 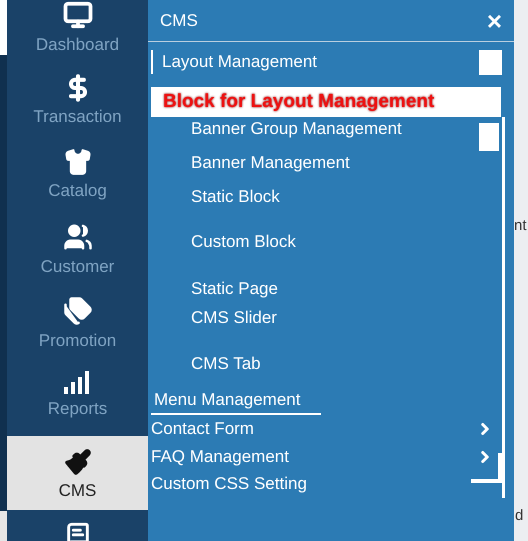 What do you see at coordinates (326, 102) in the screenshot?
I see `annotation-label: Block for Layout Management` at bounding box center [326, 102].